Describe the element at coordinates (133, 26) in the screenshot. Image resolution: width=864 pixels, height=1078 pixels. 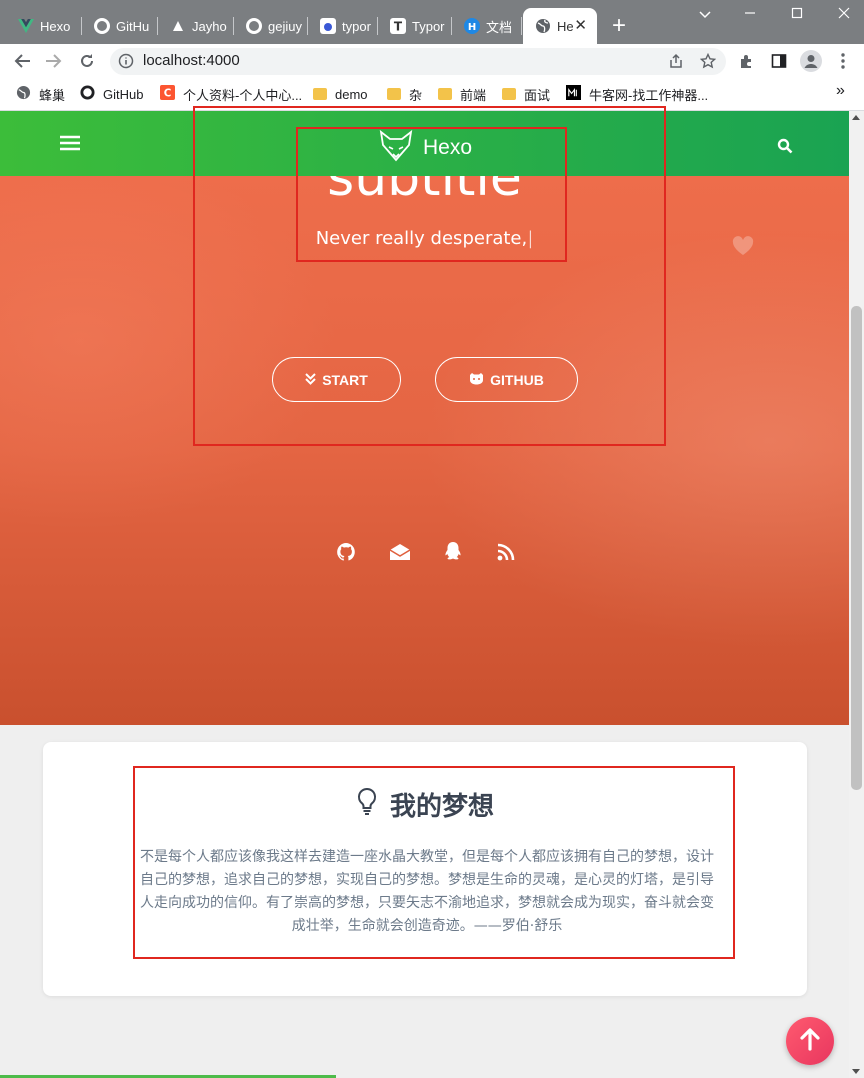
I see `tab-label: GitHu` at that location.